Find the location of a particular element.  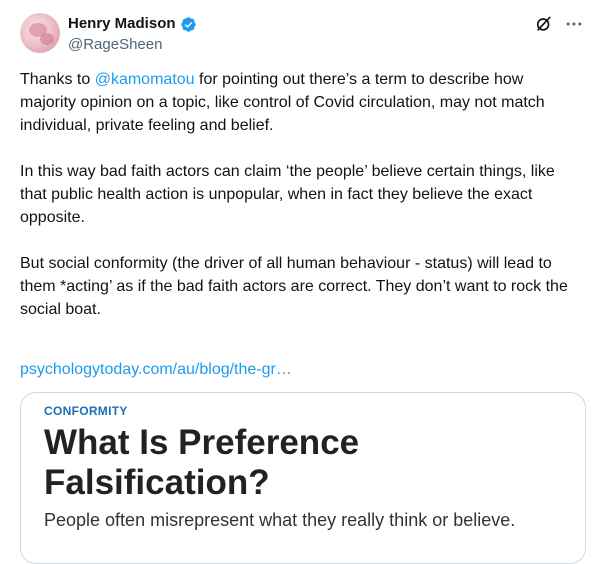

avatar-art-detail is located at coordinates (47, 39).